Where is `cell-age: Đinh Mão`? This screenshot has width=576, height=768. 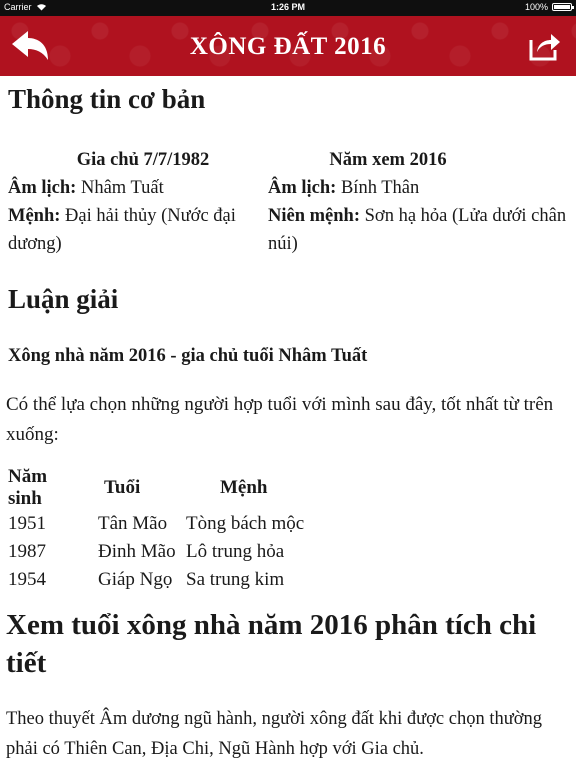
cell-age: Đinh Mão is located at coordinates (137, 551).